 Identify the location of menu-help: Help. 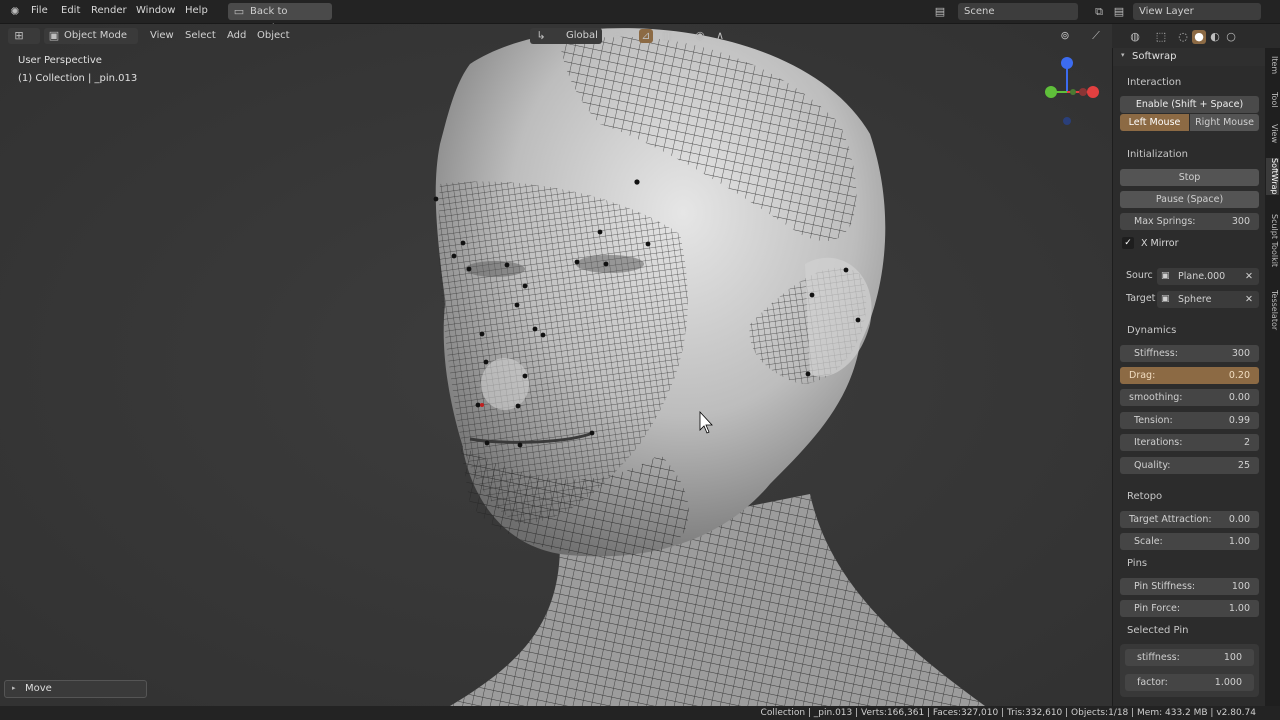
(196, 10).